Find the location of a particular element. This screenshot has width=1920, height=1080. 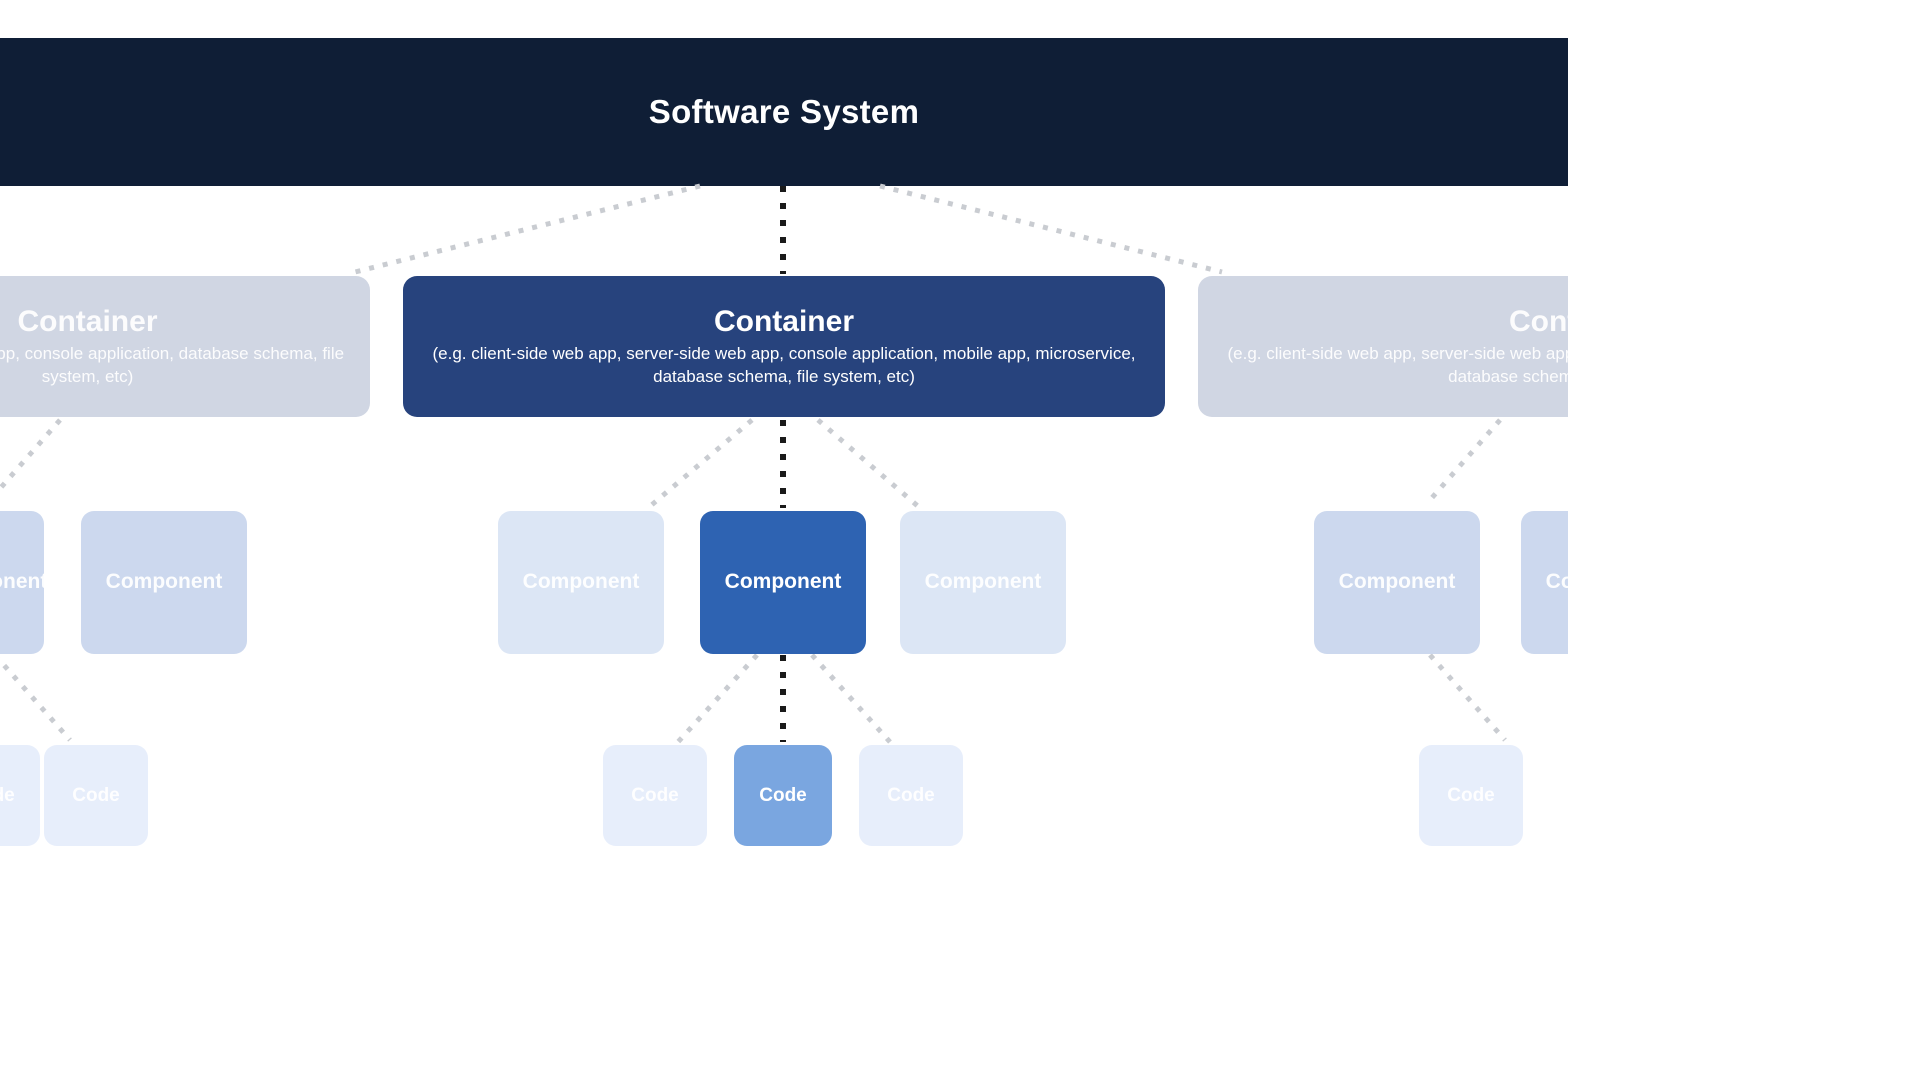

code-c2-label: Code is located at coordinates (783, 795).